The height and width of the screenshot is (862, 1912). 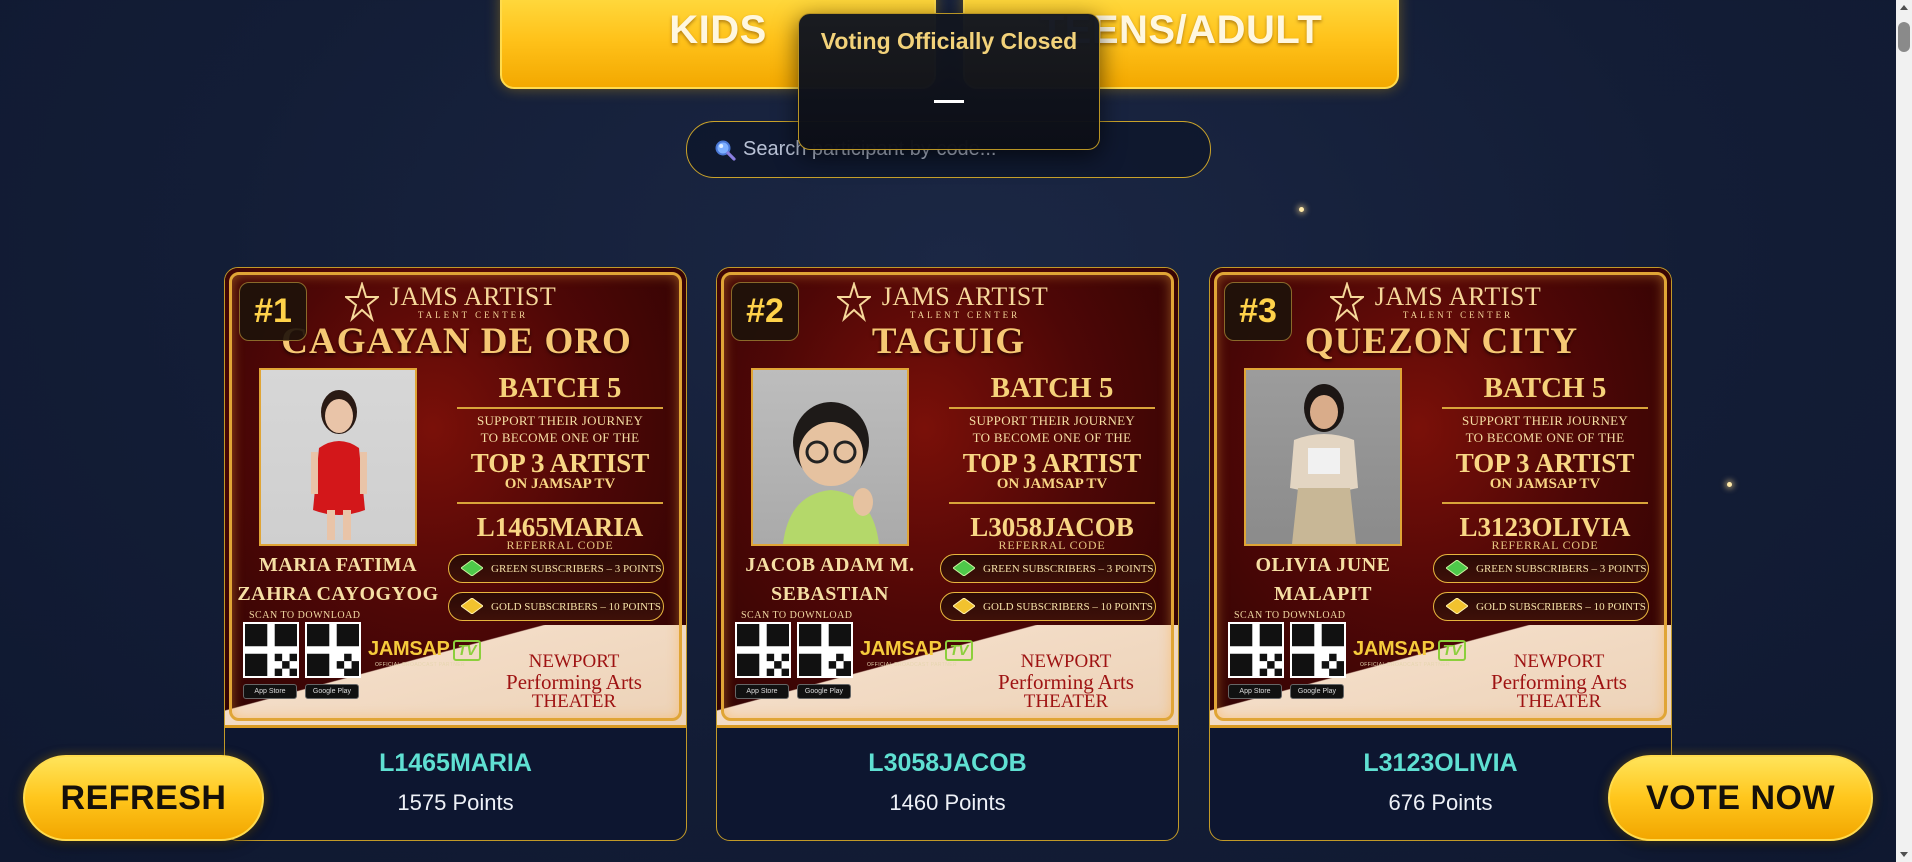 I want to click on jamsap-tv-logo: JAMSAP TV, so click(x=917, y=649).